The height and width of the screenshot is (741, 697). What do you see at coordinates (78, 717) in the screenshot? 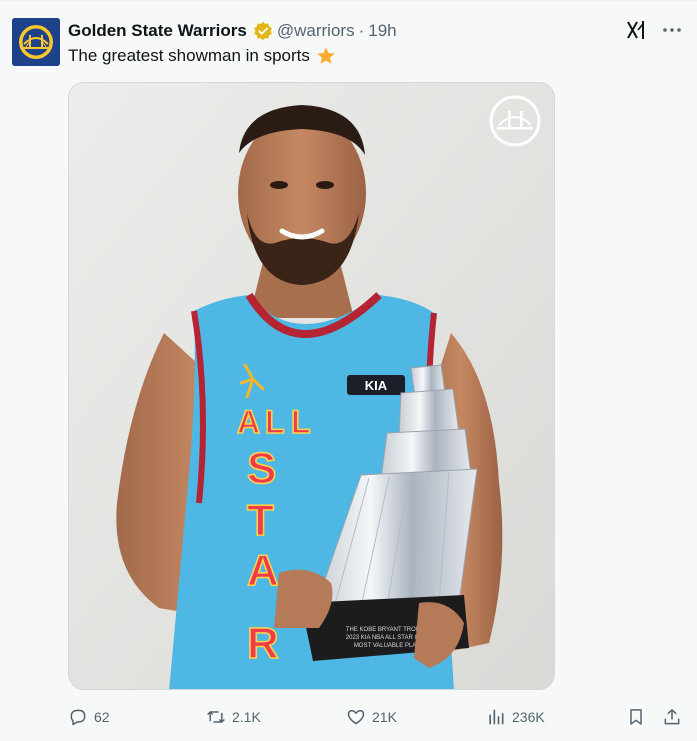
I see `reply-icon` at bounding box center [78, 717].